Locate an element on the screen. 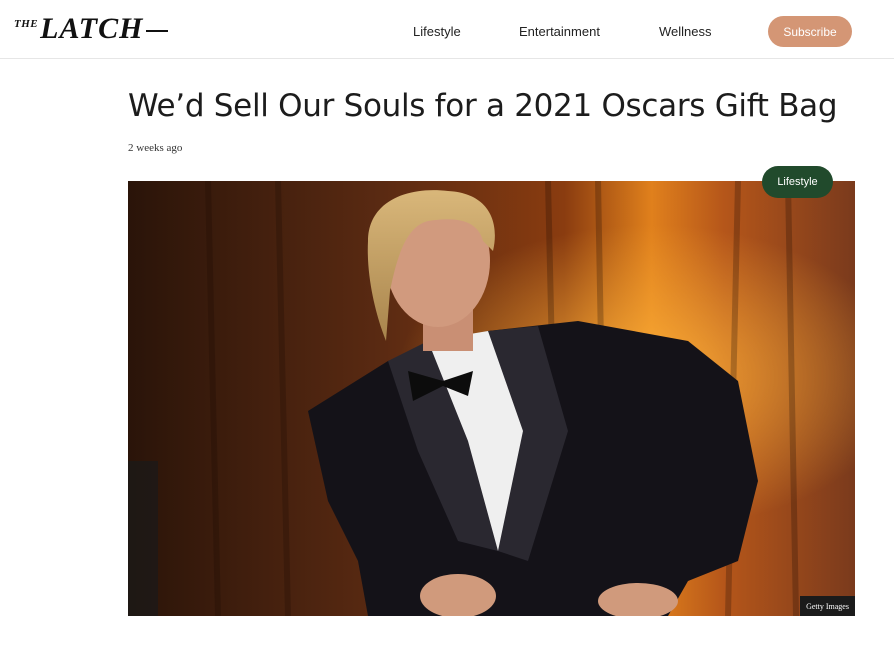 Image resolution: width=894 pixels, height=646 pixels. image-credit: Getty Images is located at coordinates (827, 606).